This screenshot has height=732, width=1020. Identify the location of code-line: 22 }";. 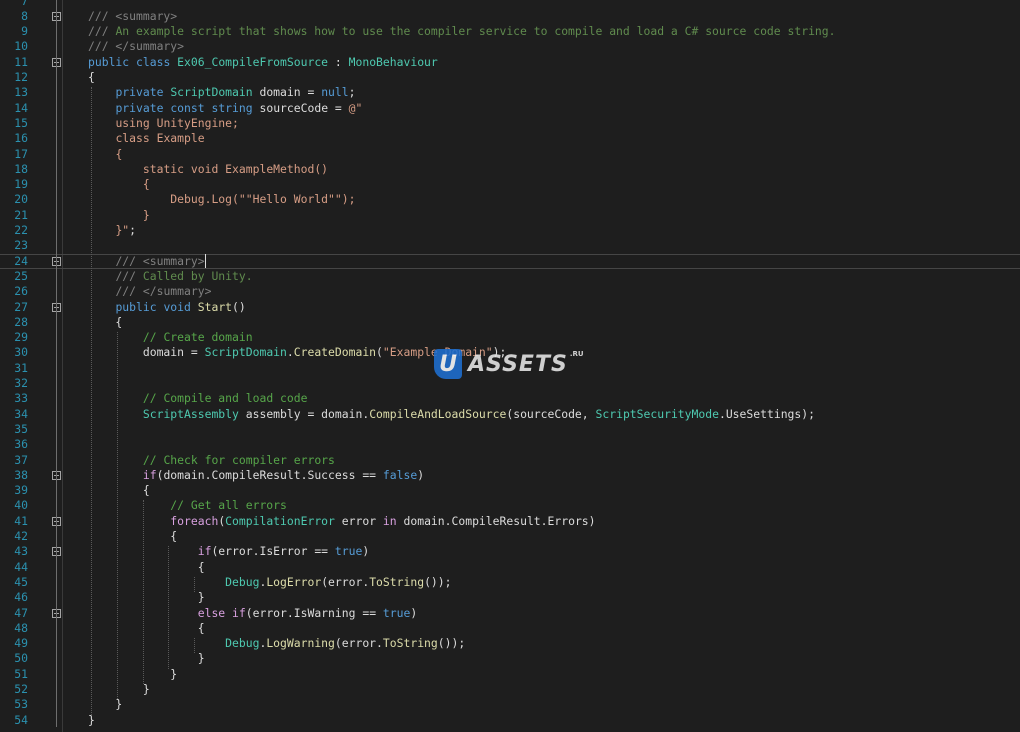
(510, 230).